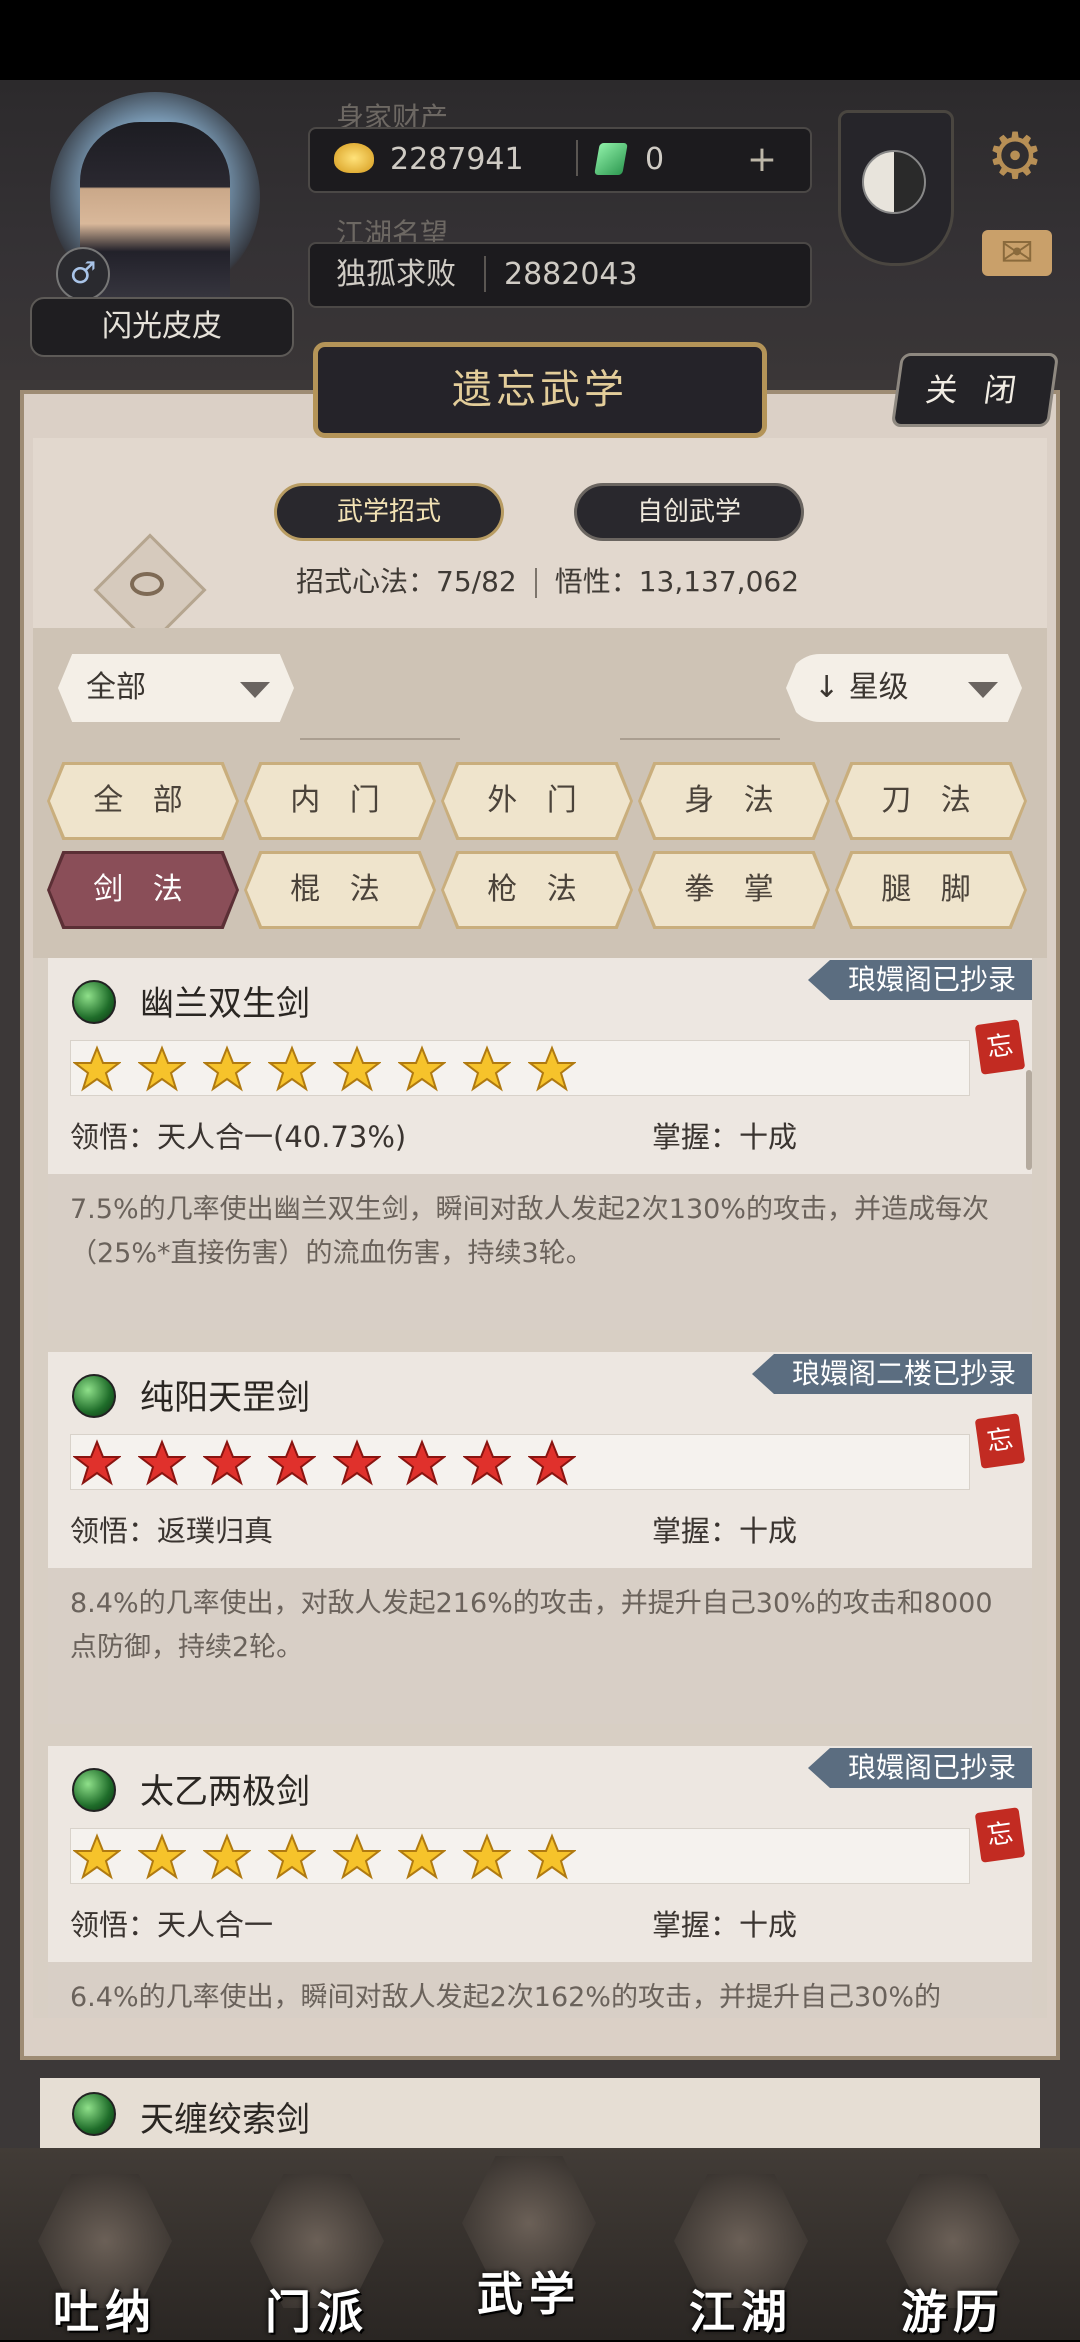 This screenshot has width=1080, height=2342. What do you see at coordinates (143, 801) in the screenshot?
I see `category-tab: 全 部` at bounding box center [143, 801].